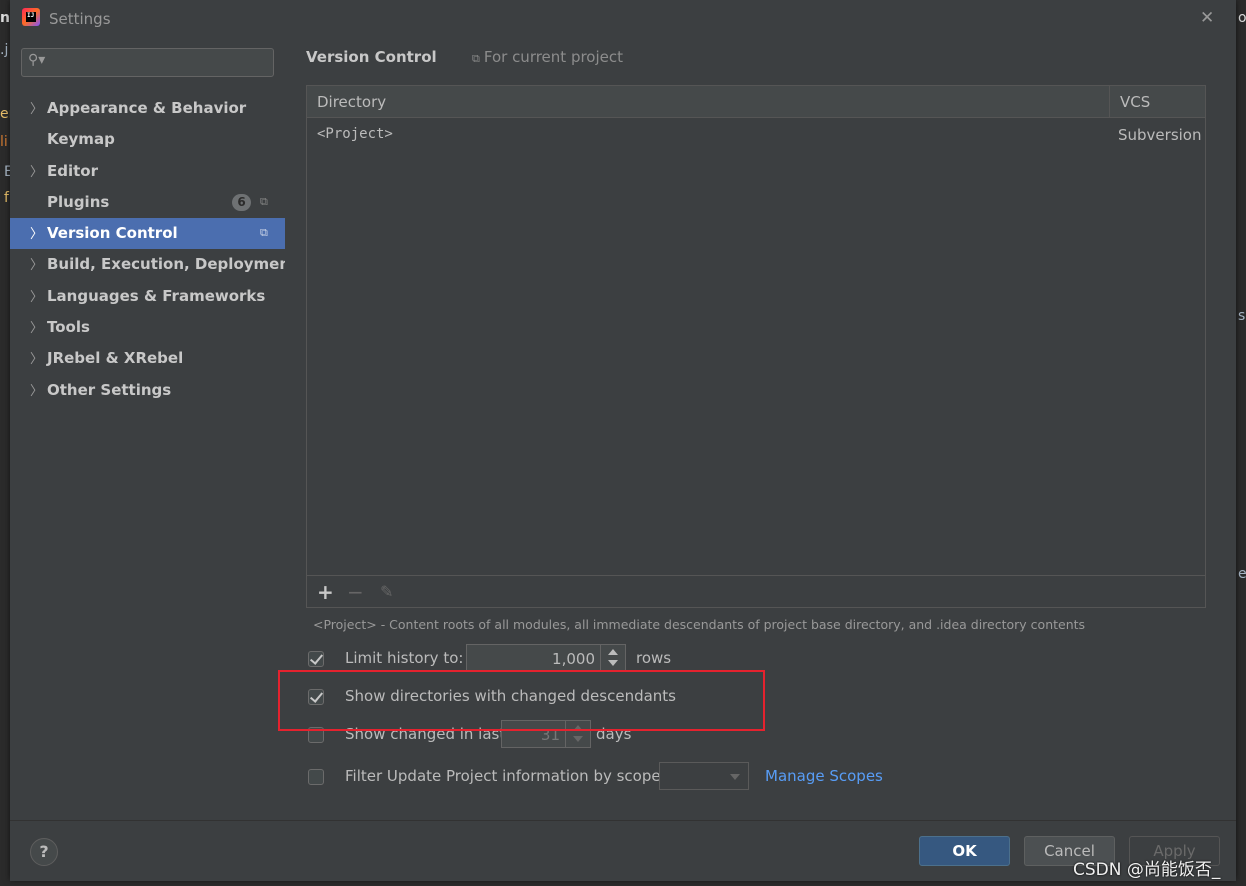 This screenshot has height=886, width=1246. What do you see at coordinates (550, 735) in the screenshot?
I see `show-changed-value: 31` at bounding box center [550, 735].